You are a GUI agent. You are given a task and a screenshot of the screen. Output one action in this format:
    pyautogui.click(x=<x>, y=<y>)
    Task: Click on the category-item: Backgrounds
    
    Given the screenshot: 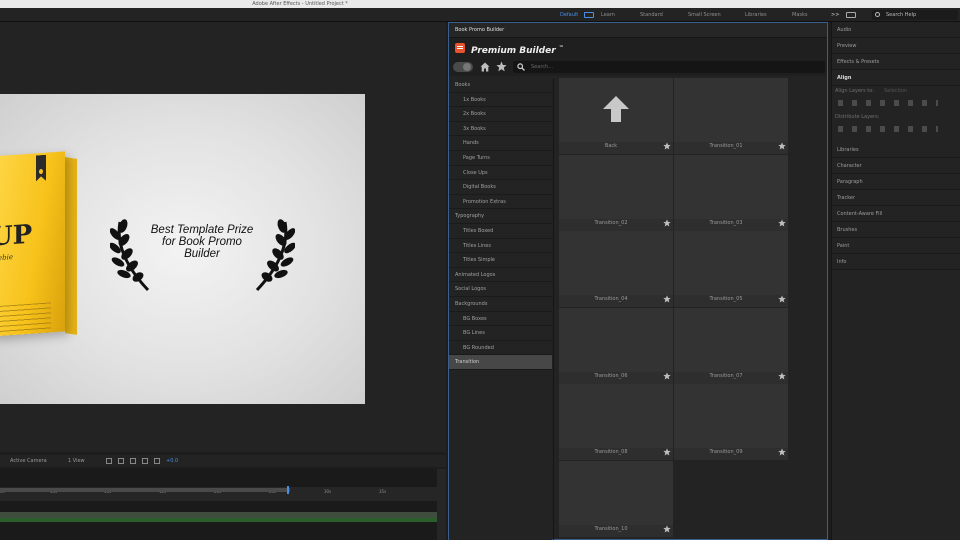 What is the action you would take?
    pyautogui.click(x=500, y=304)
    